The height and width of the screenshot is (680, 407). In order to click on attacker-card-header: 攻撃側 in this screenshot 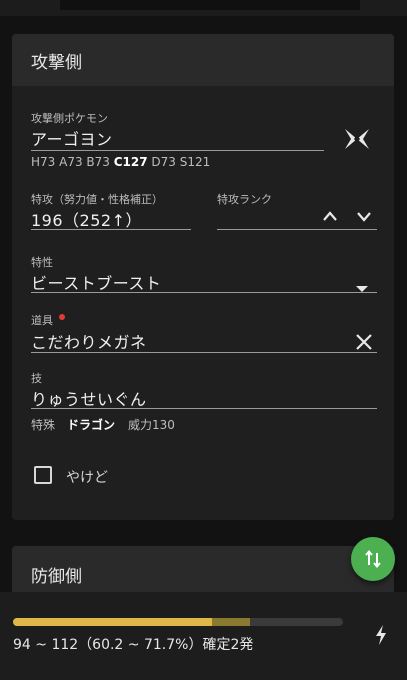, I will do `click(203, 60)`.